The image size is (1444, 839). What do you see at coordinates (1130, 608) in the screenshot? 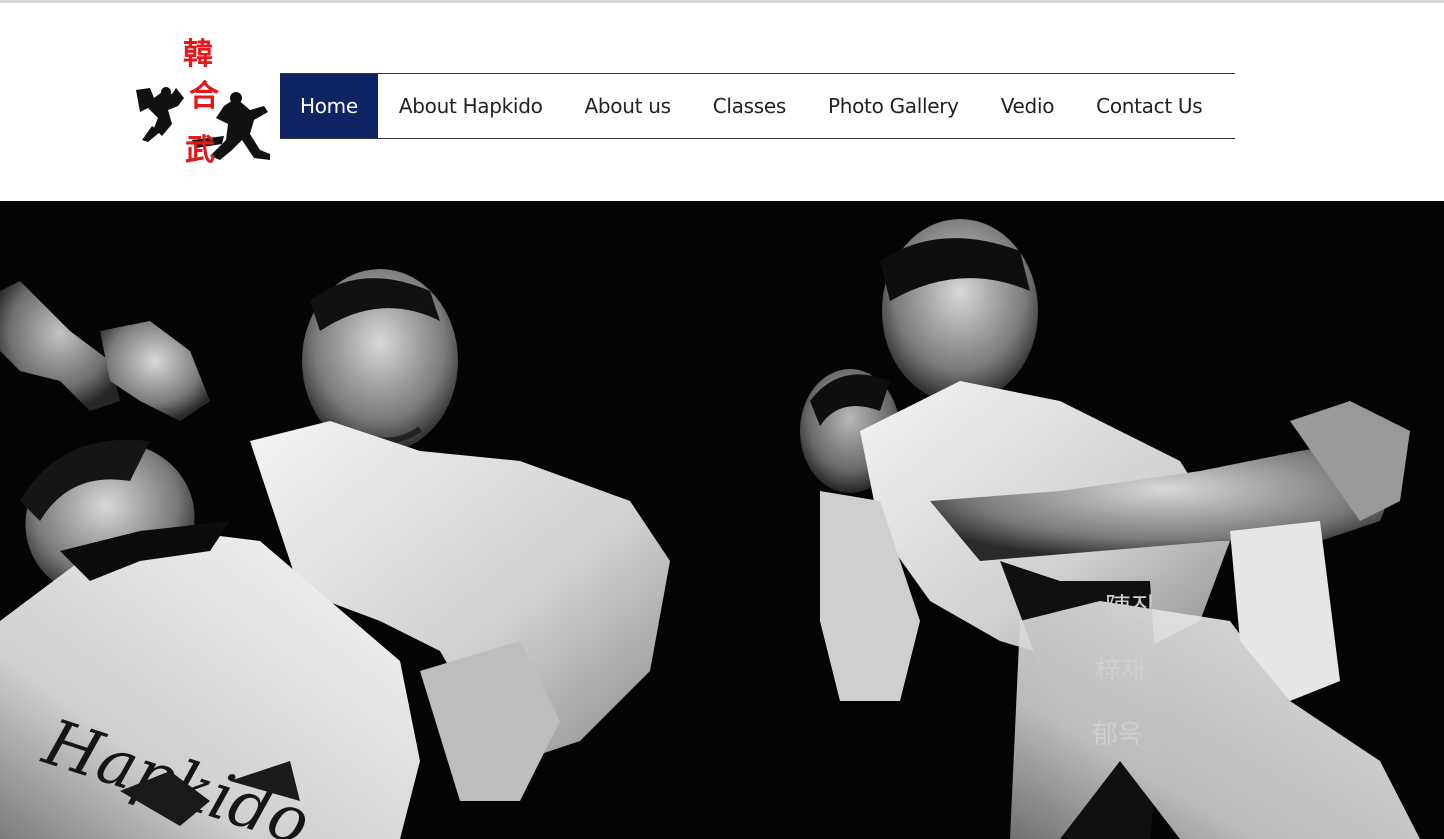
I see `belt-text-1: 陳진` at bounding box center [1130, 608].